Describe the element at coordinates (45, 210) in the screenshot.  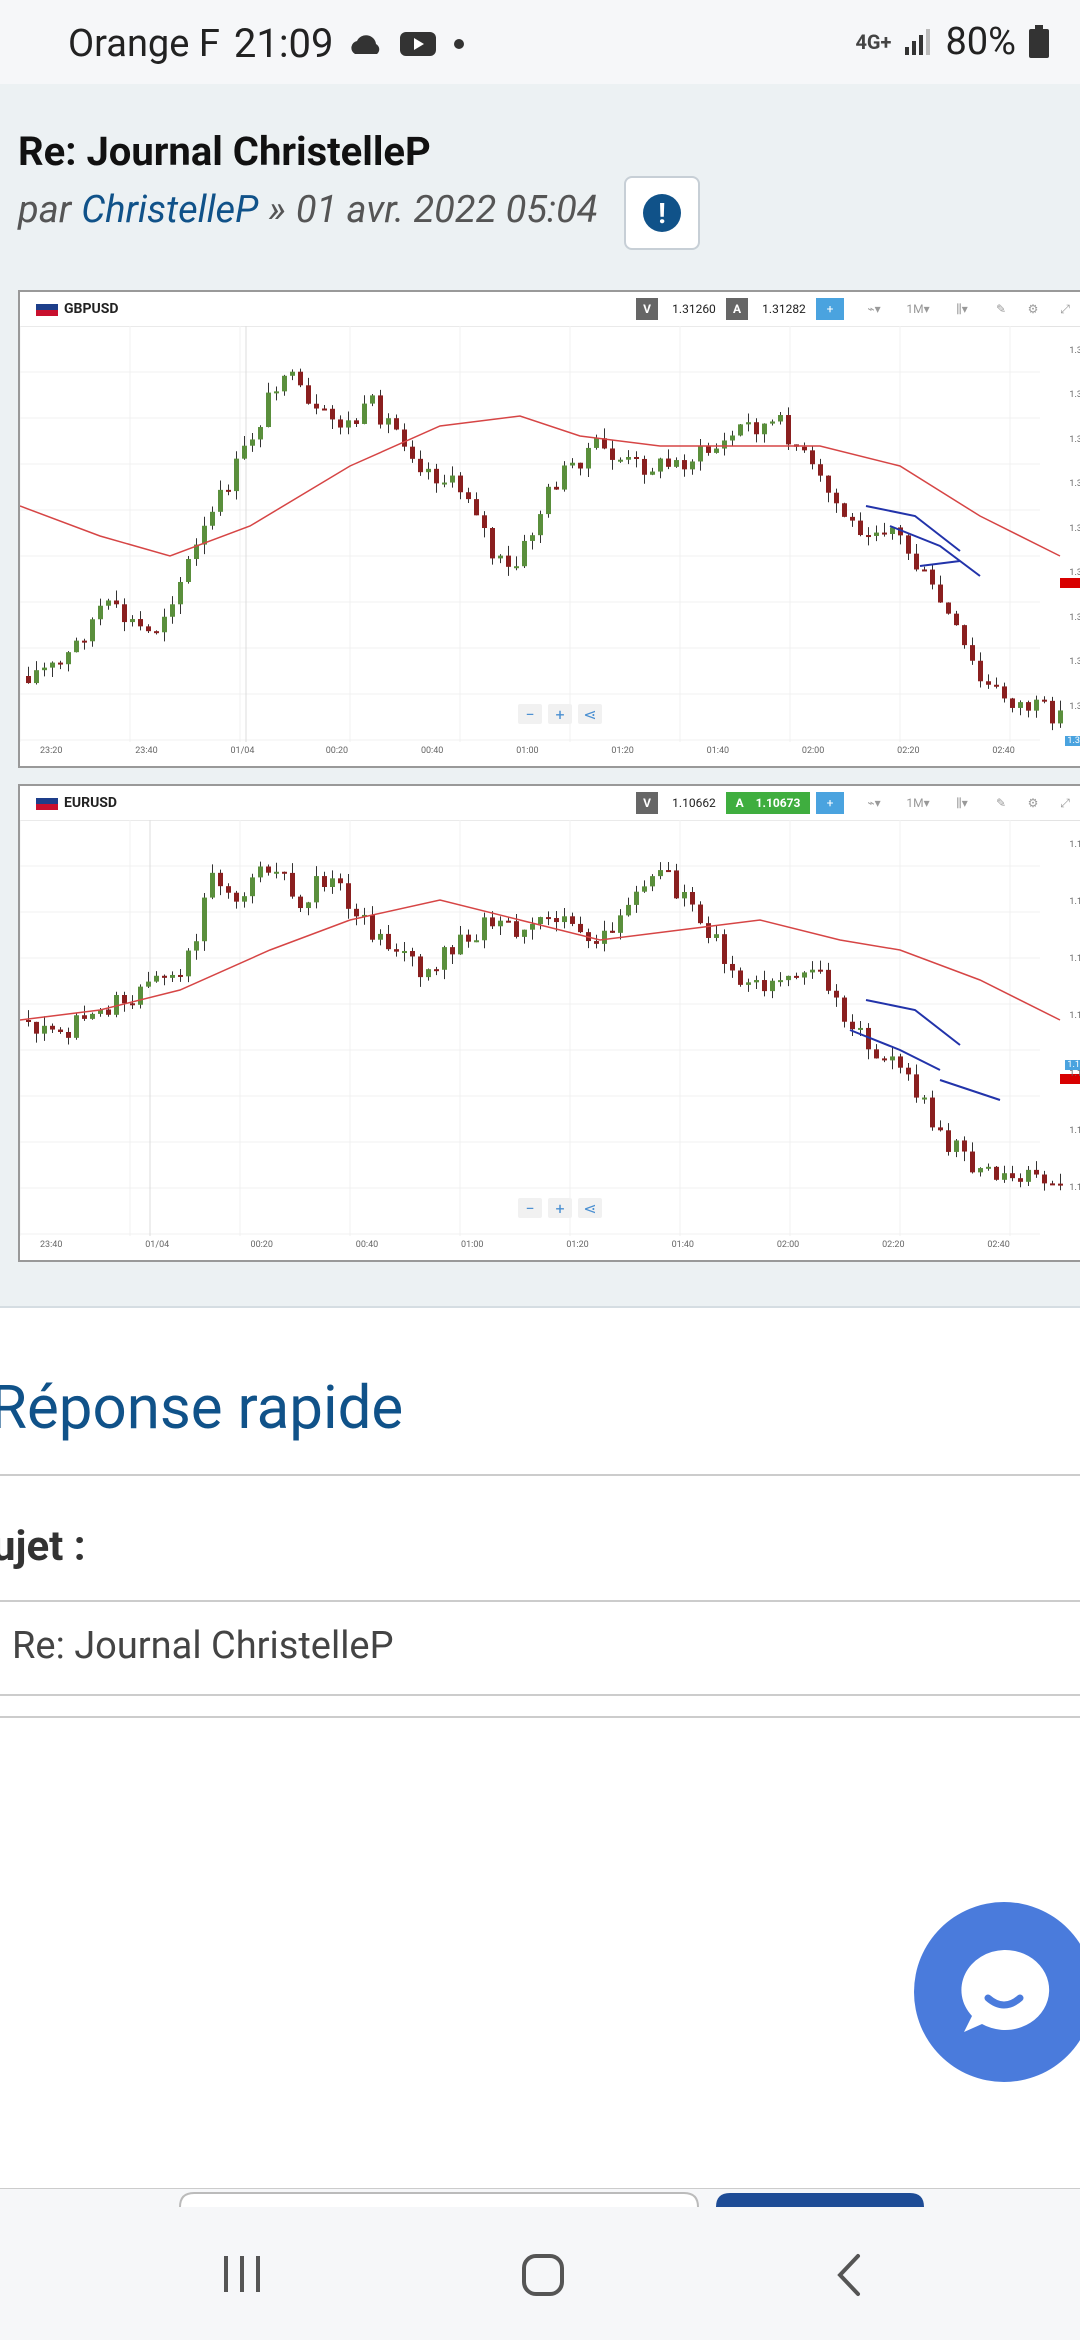
I see `post-by-label: par` at that location.